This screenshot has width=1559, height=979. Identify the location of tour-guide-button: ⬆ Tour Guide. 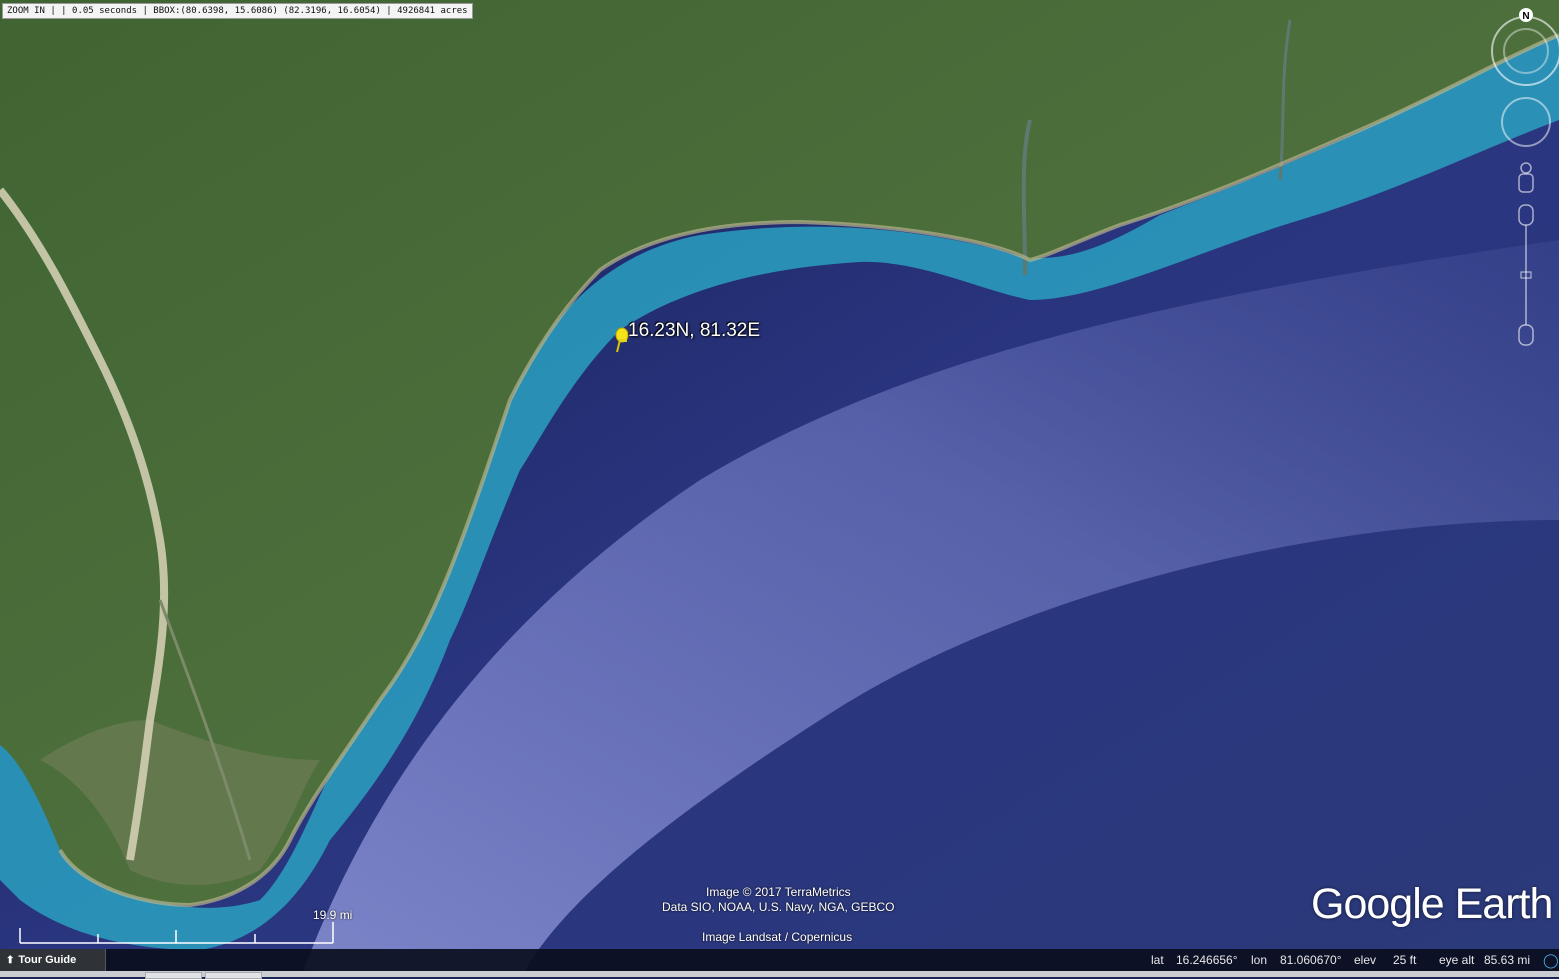
(53, 960).